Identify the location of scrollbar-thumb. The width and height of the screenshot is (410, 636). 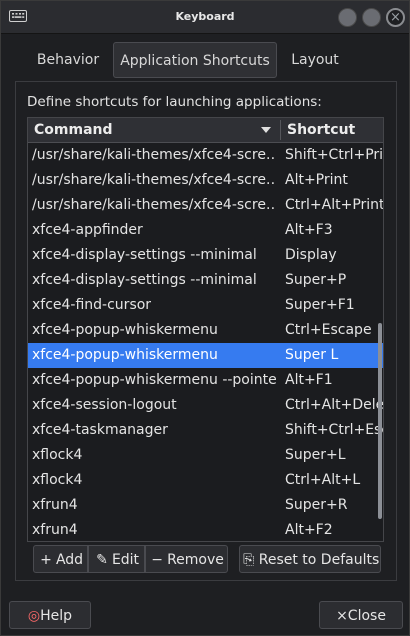
(380, 421).